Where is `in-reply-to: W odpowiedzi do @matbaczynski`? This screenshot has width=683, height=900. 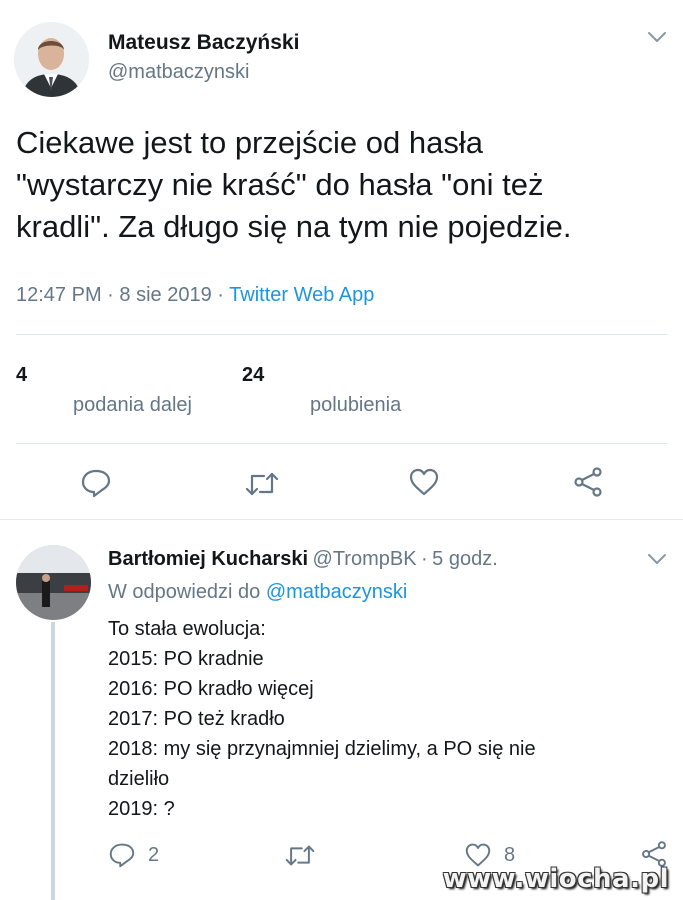
in-reply-to: W odpowiedzi do @matbaczynski is located at coordinates (257, 592).